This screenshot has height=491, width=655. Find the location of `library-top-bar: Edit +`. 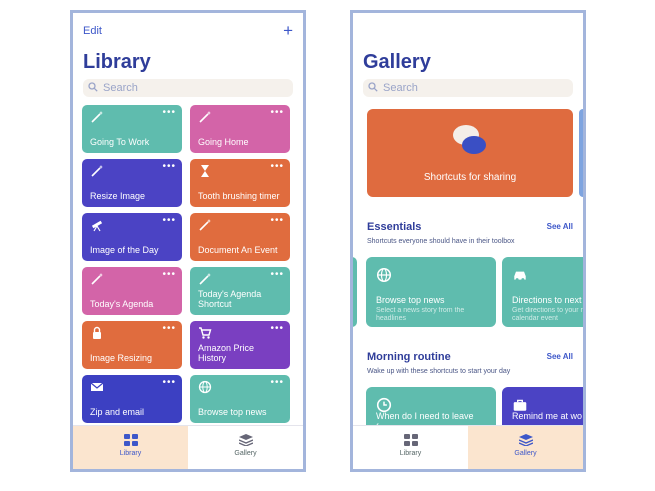

library-top-bar: Edit + is located at coordinates (188, 31).